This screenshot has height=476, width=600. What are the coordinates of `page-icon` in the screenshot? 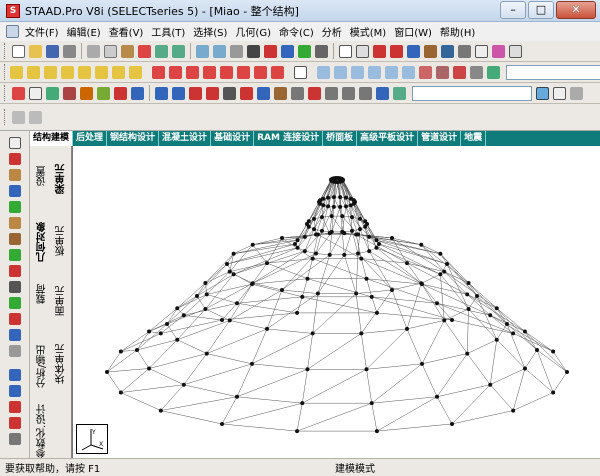 It's located at (345, 51).